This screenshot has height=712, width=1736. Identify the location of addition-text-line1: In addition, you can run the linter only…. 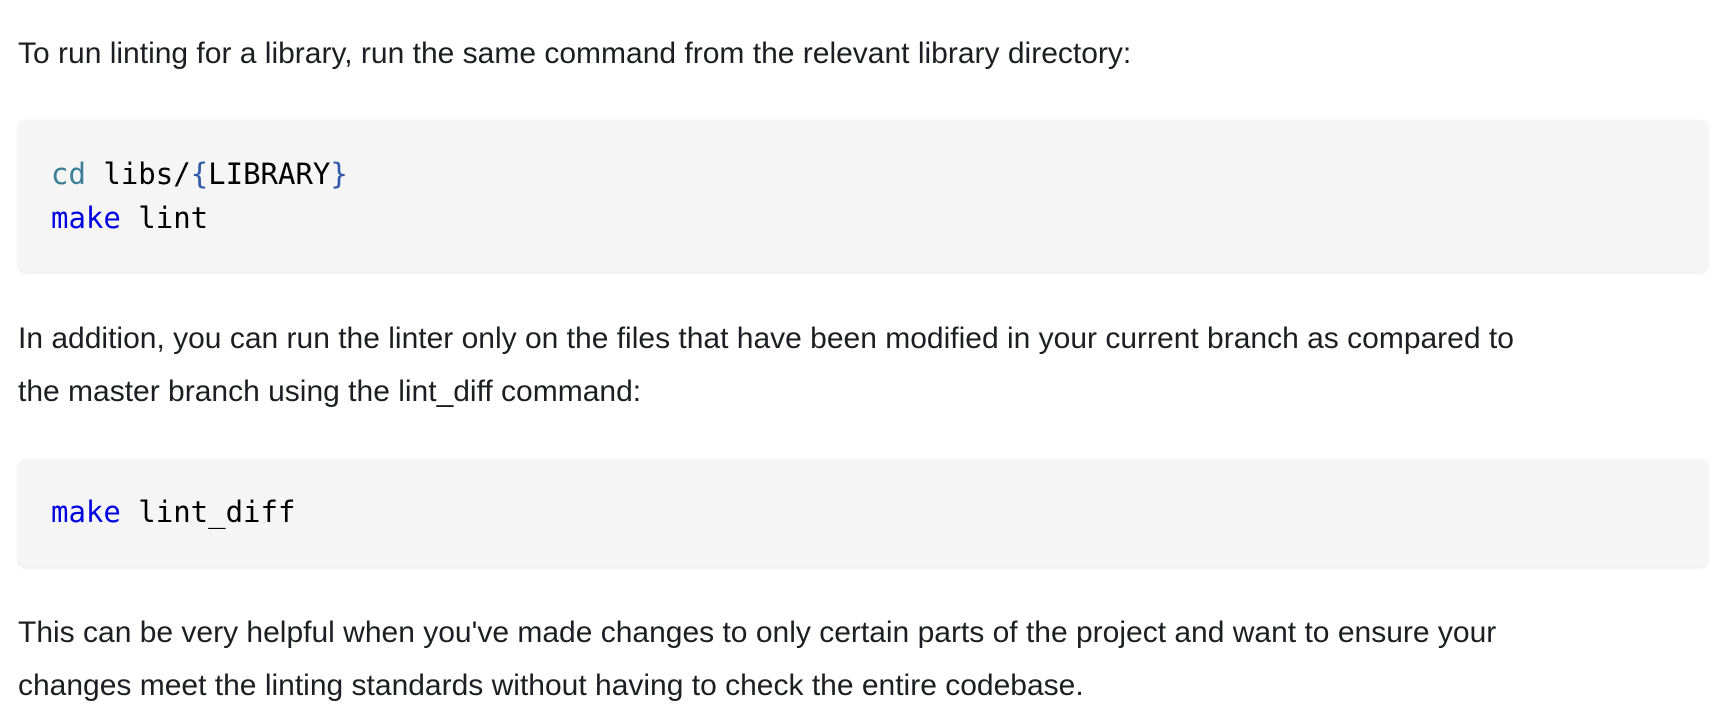
(766, 338).